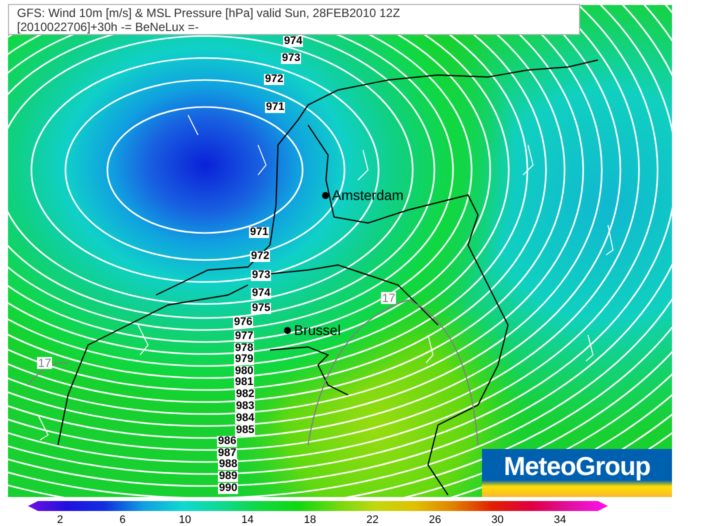 The width and height of the screenshot is (725, 526). I want to click on scale-tick-label: 26, so click(435, 520).